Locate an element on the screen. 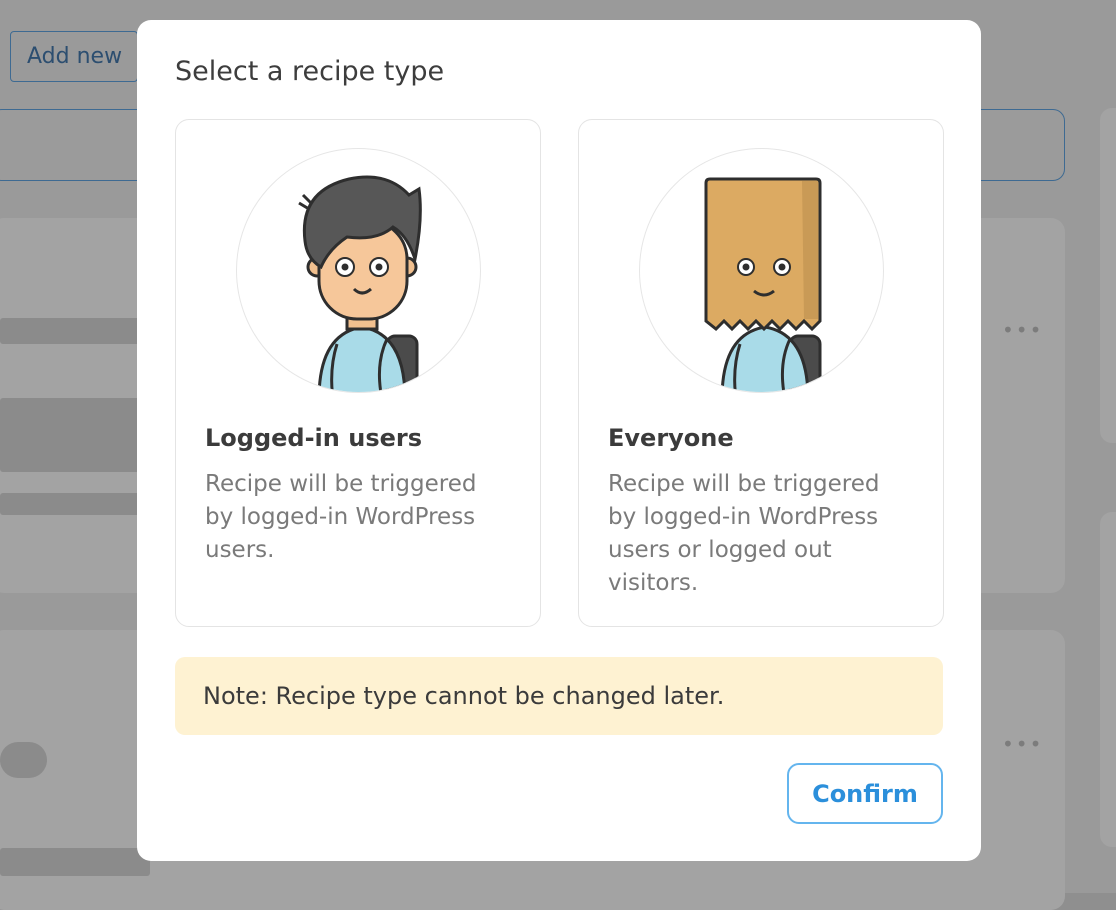 The height and width of the screenshot is (910, 1116). modal-title: Select a recipe type is located at coordinates (310, 71).